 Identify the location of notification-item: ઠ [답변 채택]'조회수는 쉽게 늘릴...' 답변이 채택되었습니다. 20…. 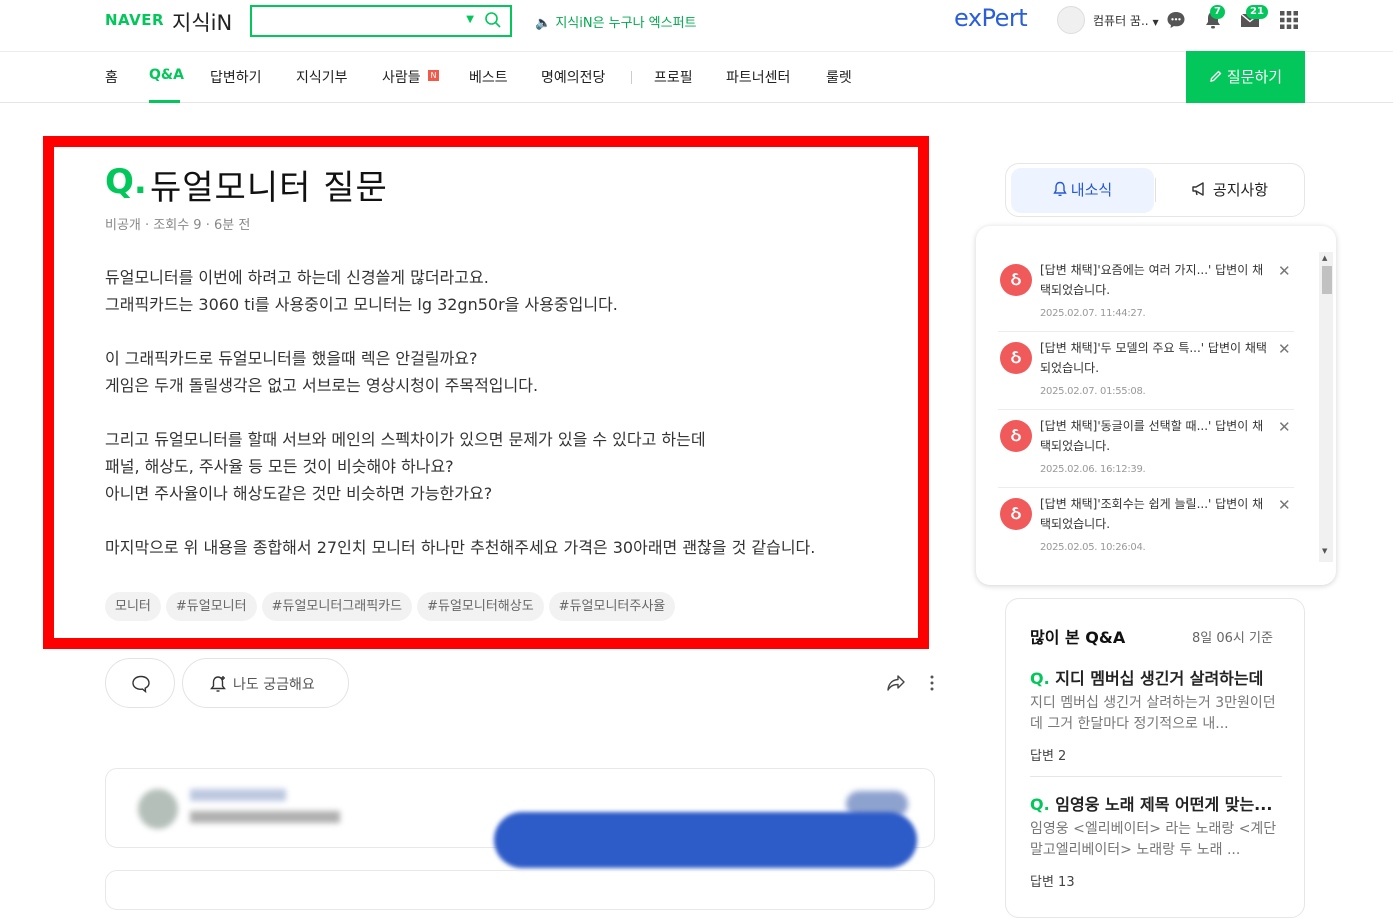
(1146, 527).